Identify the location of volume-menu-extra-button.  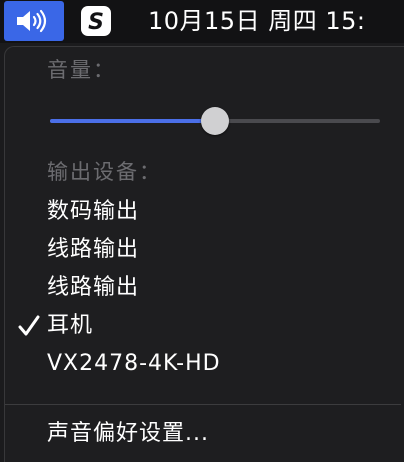
(34, 21).